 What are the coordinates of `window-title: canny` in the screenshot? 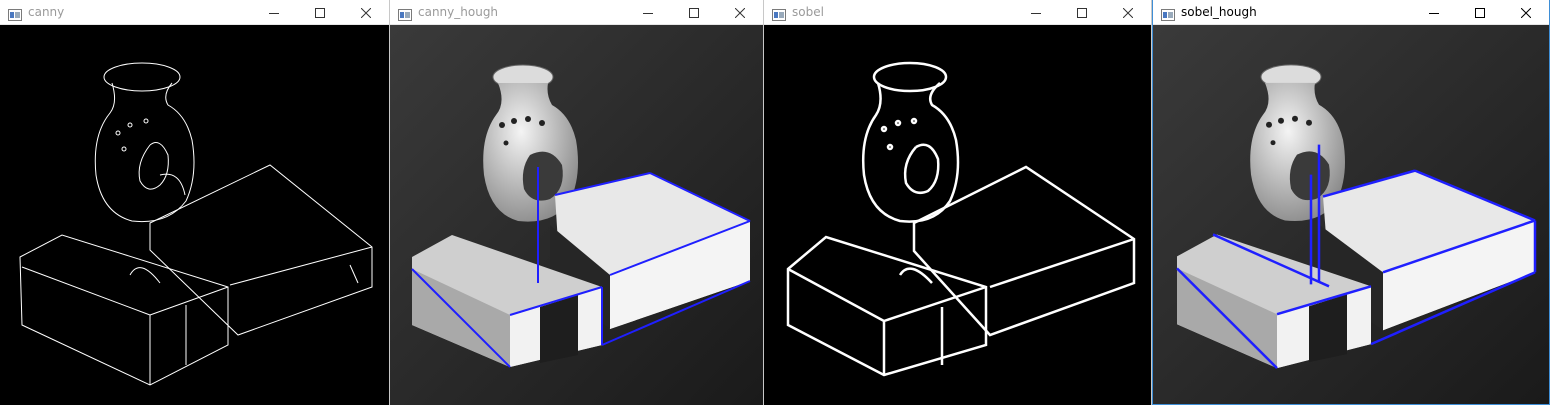 It's located at (46, 12).